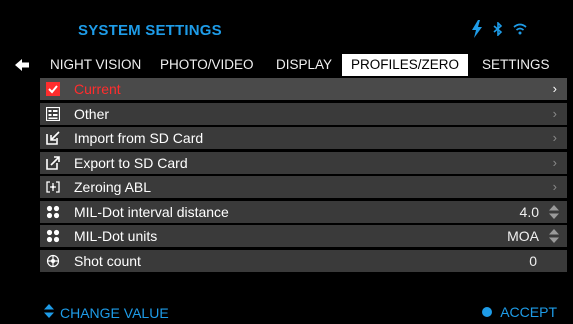 The width and height of the screenshot is (573, 324). What do you see at coordinates (528, 312) in the screenshot?
I see `accept-label: ACCEPT` at bounding box center [528, 312].